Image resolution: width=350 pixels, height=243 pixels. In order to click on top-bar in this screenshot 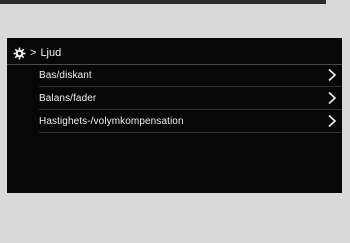, I will do `click(163, 2)`.